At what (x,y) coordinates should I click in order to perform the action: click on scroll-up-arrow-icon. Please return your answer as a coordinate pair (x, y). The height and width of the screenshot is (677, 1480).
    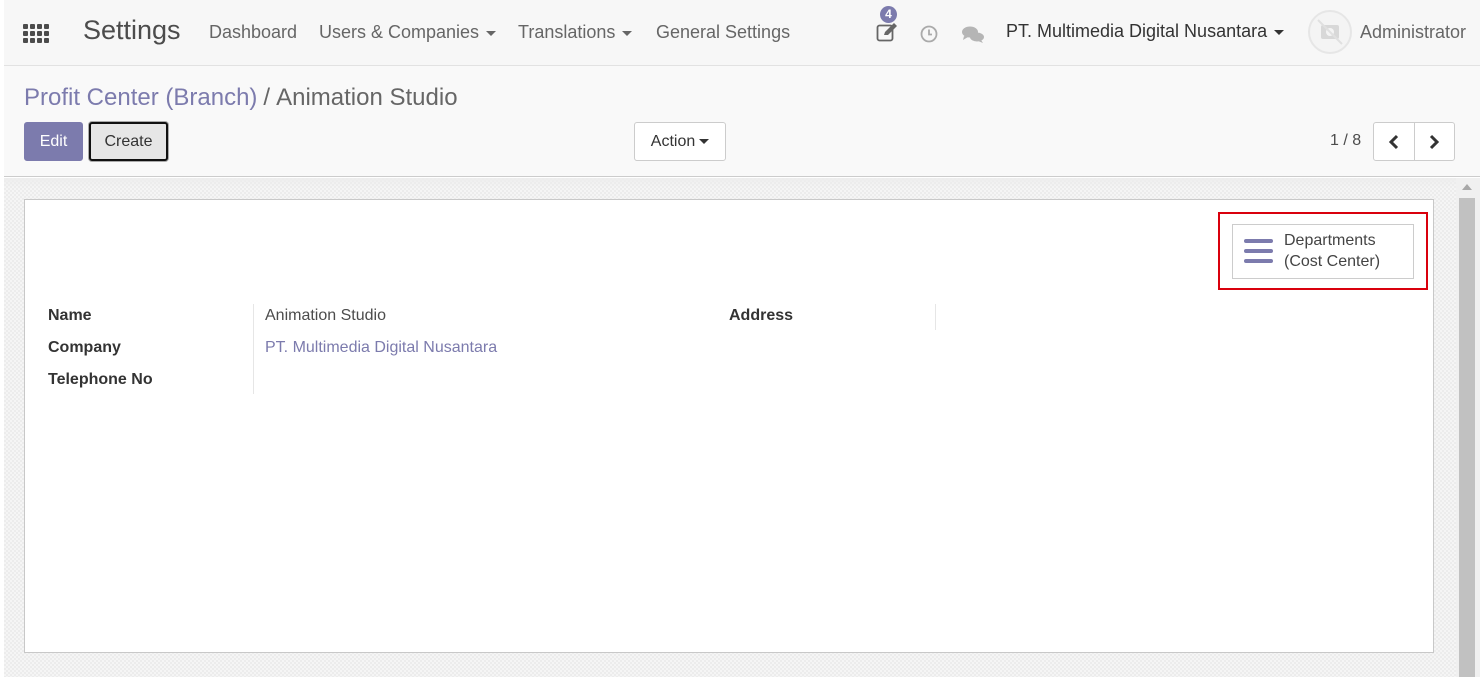
    Looking at the image, I should click on (1467, 187).